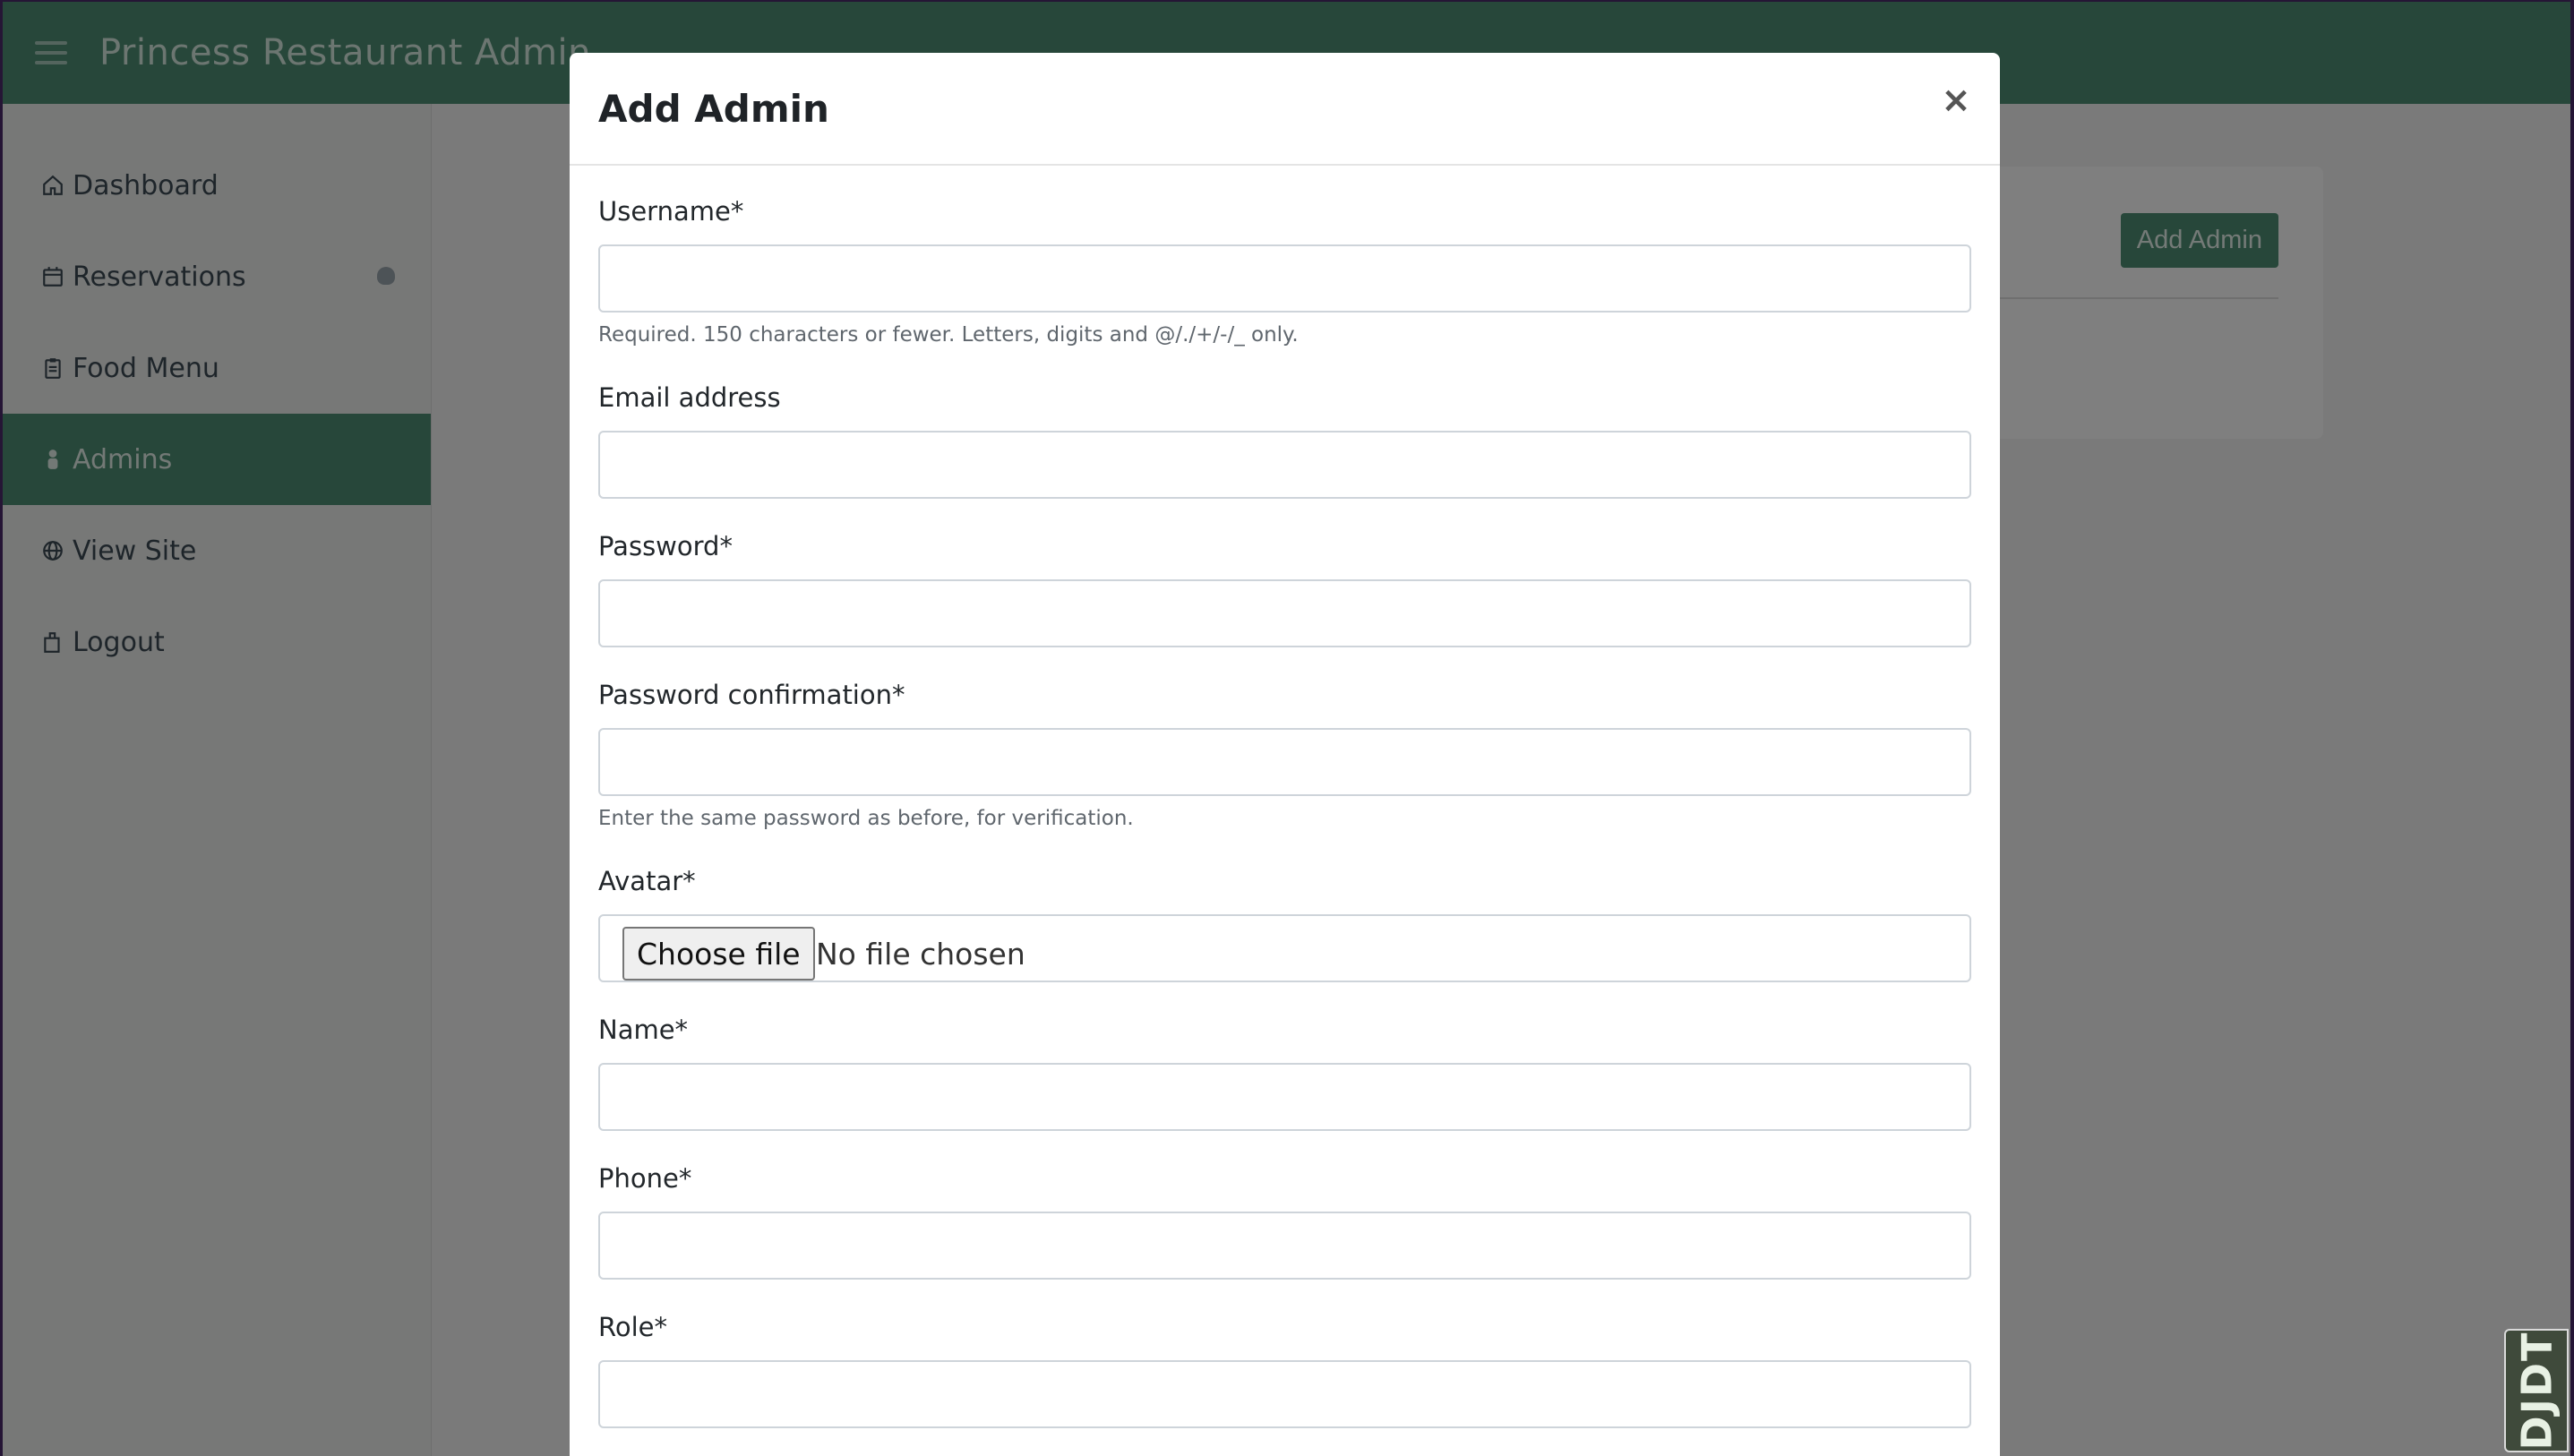  What do you see at coordinates (1284, 762) in the screenshot?
I see `password-confirm-input` at bounding box center [1284, 762].